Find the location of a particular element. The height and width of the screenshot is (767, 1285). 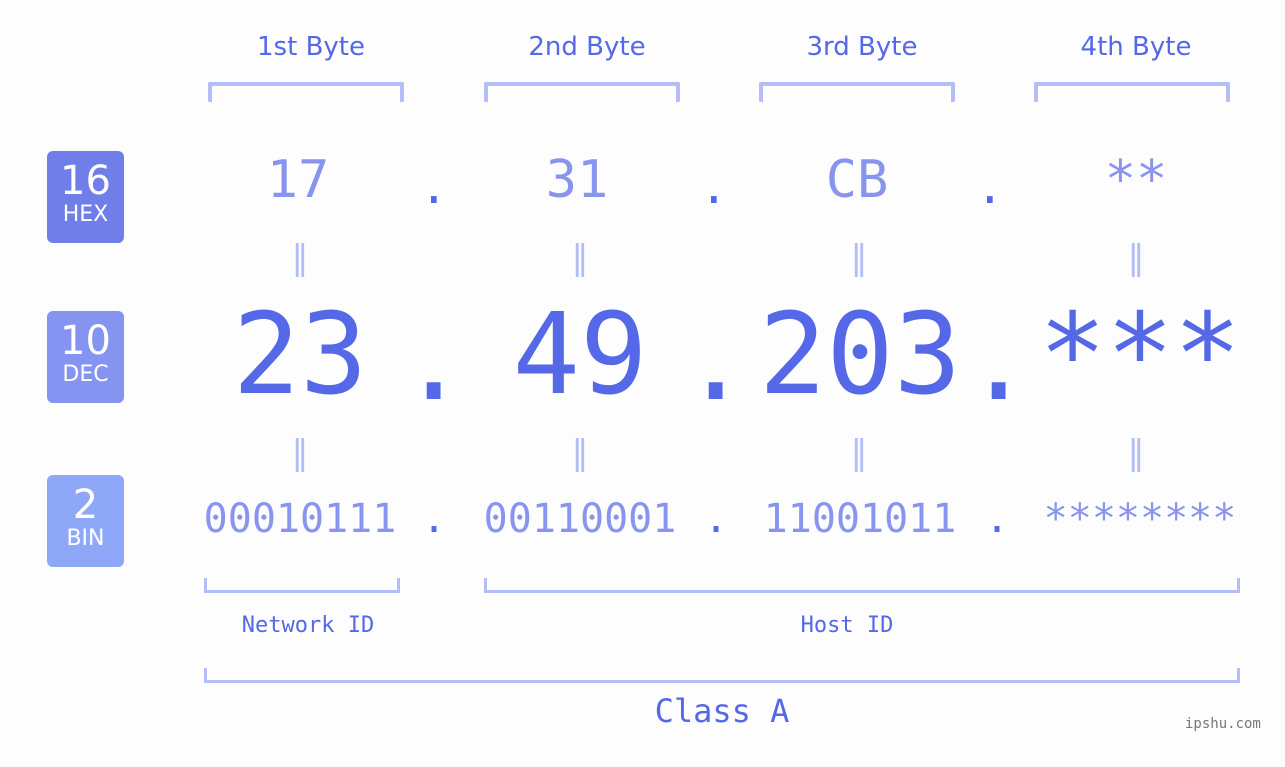

bin-byte-1: 00010111 is located at coordinates (300, 519).